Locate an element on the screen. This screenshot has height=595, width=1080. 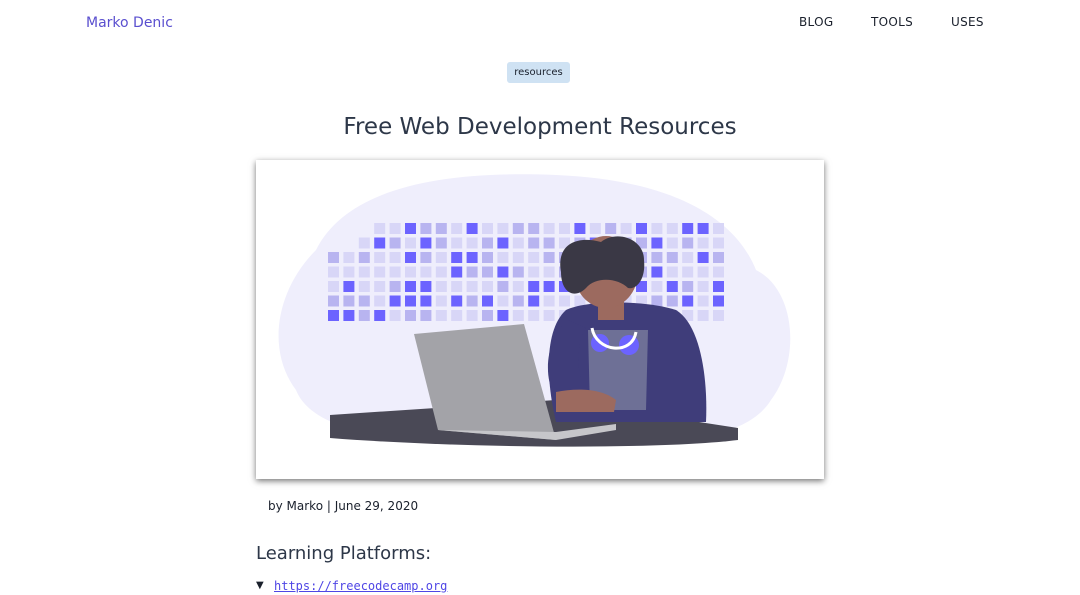
section-heading: Learning Platforms: is located at coordinates (344, 553).